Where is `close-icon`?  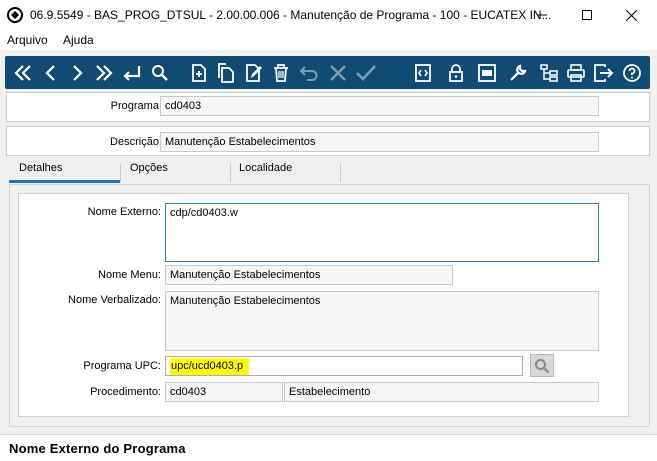
close-icon is located at coordinates (631, 15).